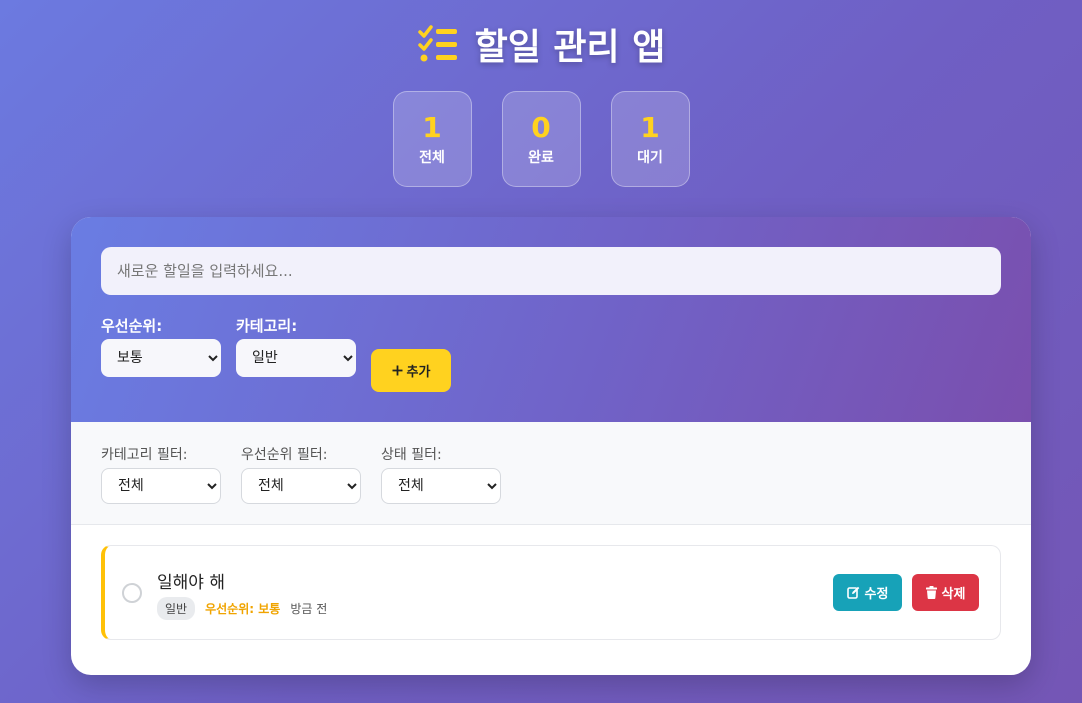 The height and width of the screenshot is (703, 1082). What do you see at coordinates (418, 372) in the screenshot?
I see `add-button-label: 추가` at bounding box center [418, 372].